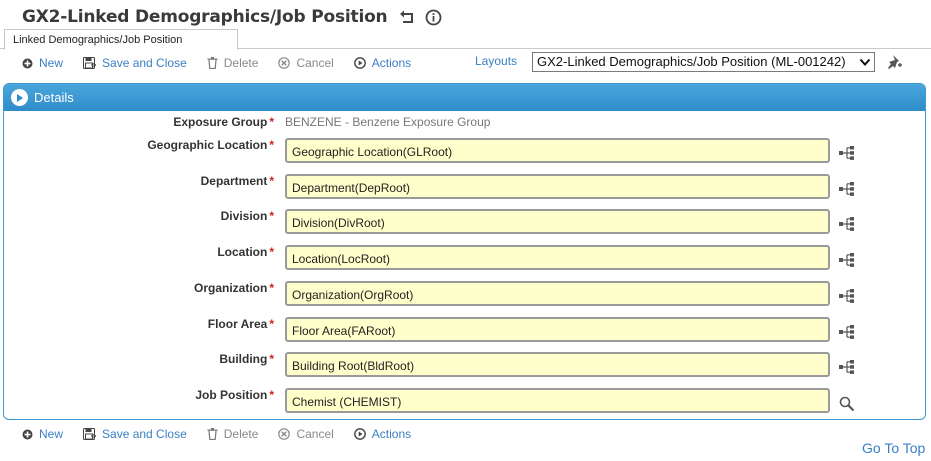  I want to click on department-field: Department(DepRoot), so click(557, 186).